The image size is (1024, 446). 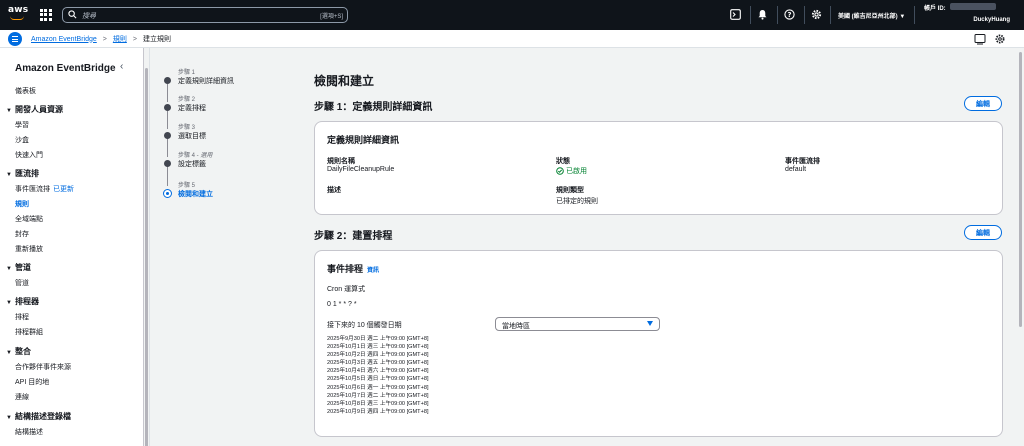 What do you see at coordinates (65, 68) in the screenshot?
I see `sidebar-title: Amazon EventBridge` at bounding box center [65, 68].